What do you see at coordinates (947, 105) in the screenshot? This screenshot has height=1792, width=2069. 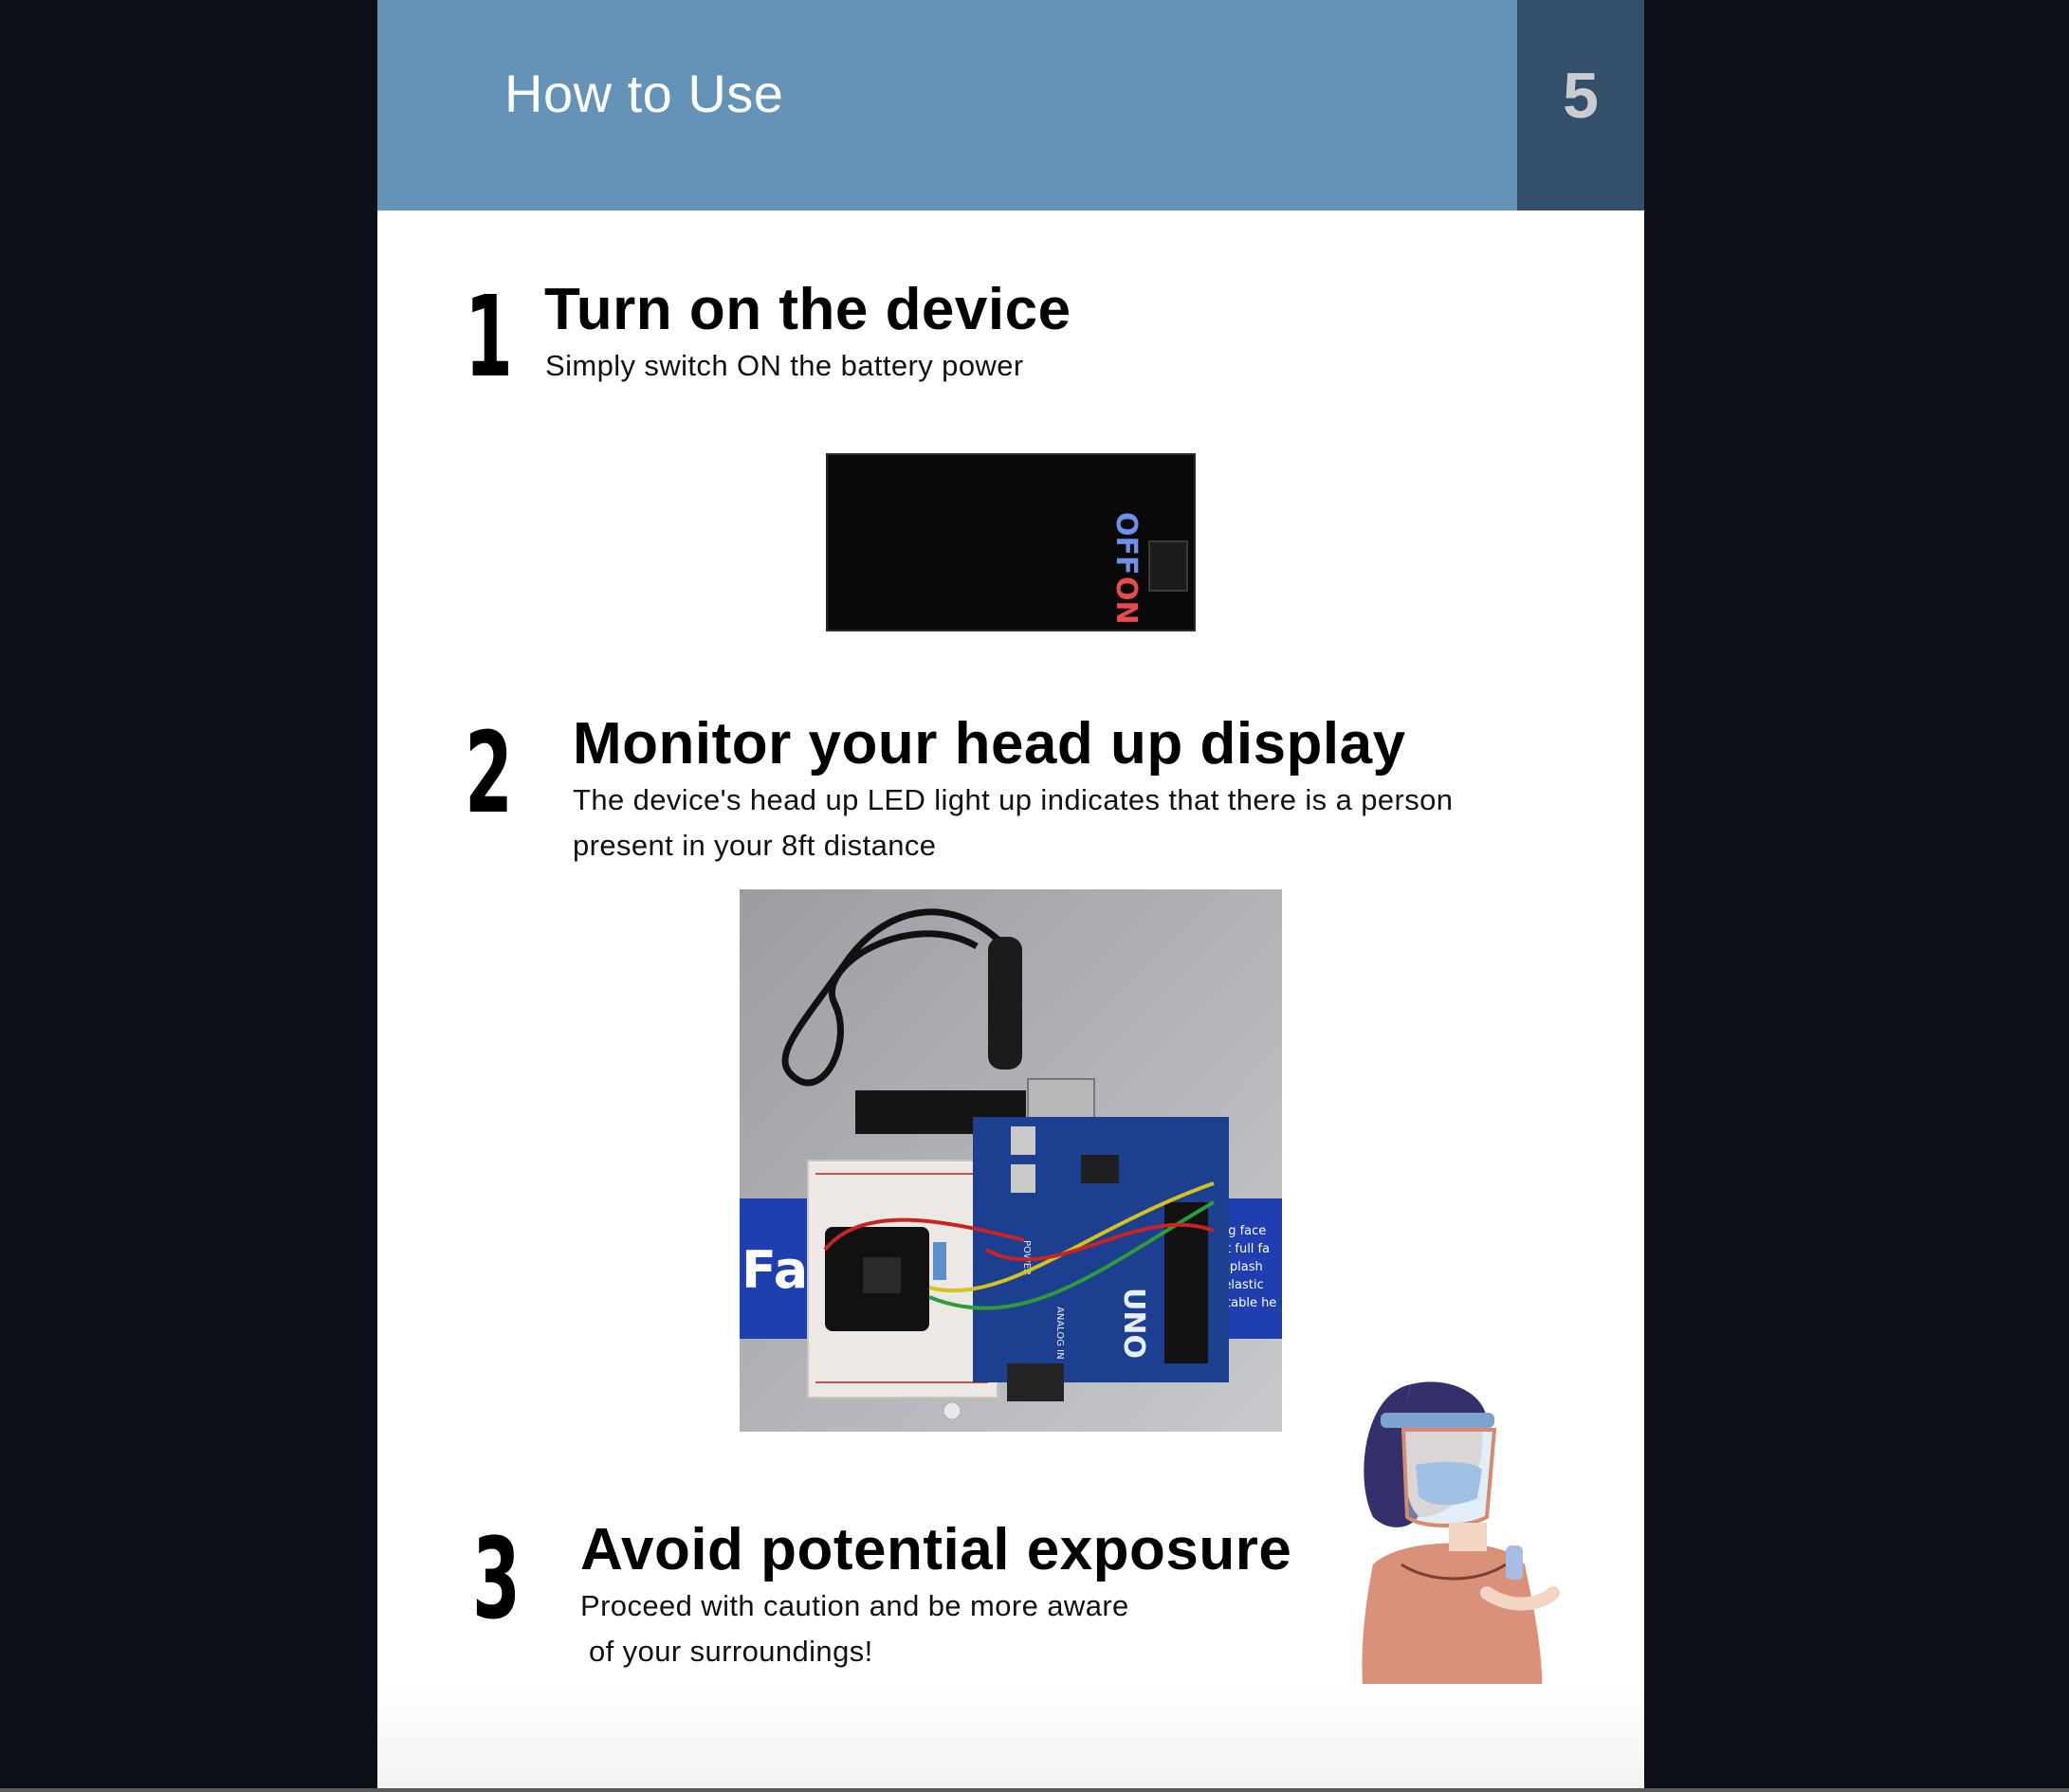 I see `page-header: How to Use` at bounding box center [947, 105].